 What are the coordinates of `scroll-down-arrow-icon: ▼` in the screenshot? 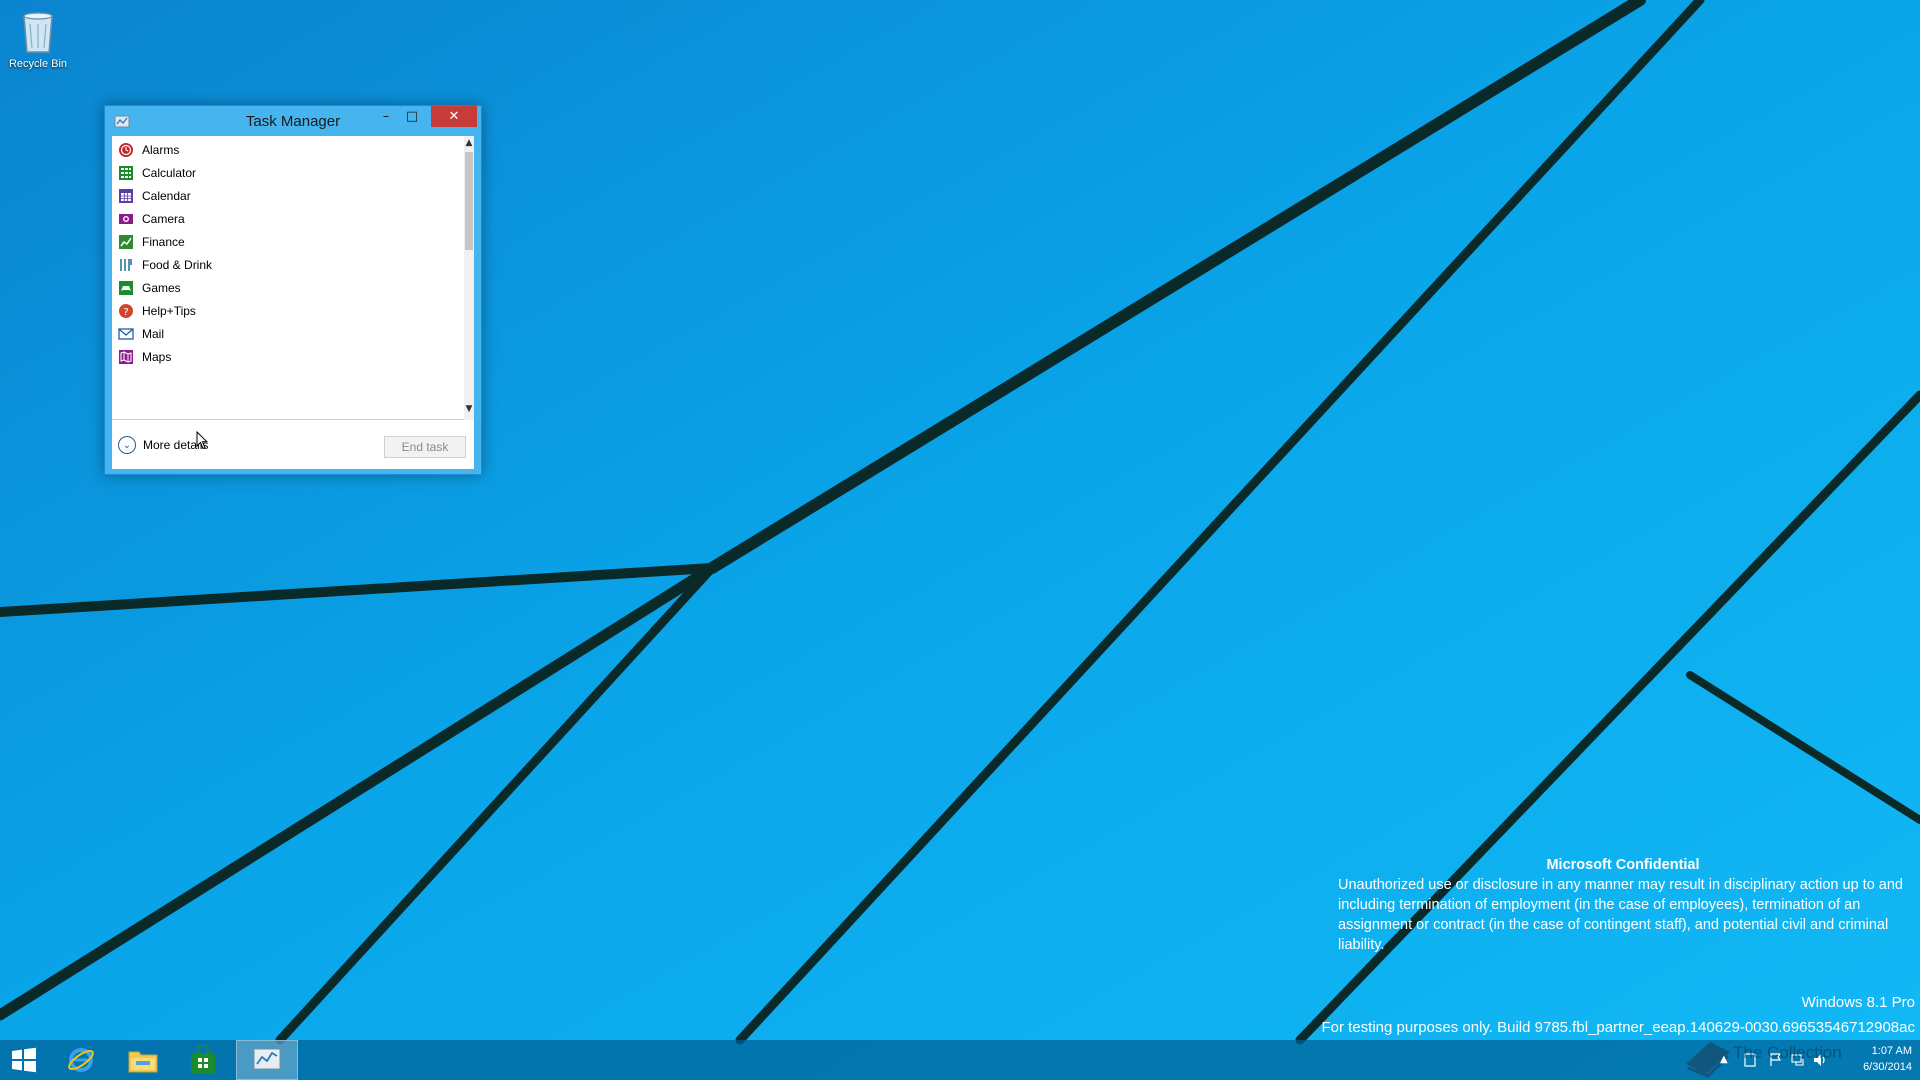 It's located at (469, 410).